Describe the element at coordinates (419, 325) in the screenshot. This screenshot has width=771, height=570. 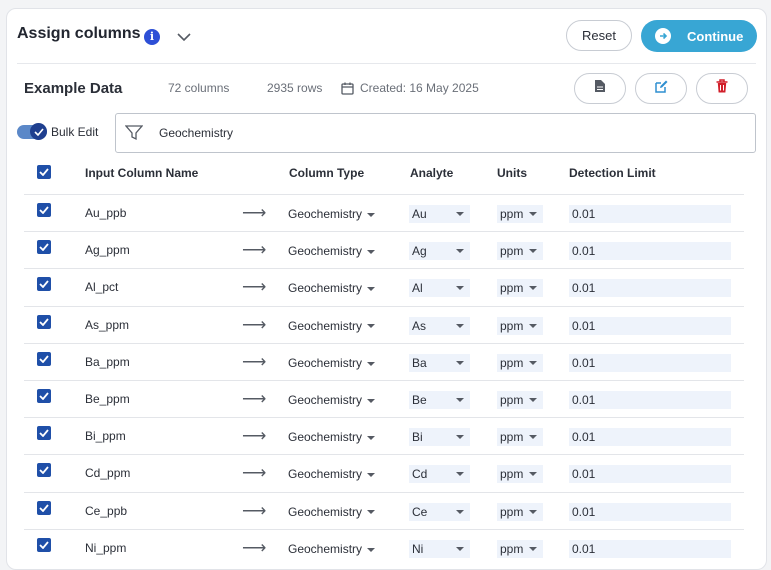
I see `analyte-value: As` at that location.